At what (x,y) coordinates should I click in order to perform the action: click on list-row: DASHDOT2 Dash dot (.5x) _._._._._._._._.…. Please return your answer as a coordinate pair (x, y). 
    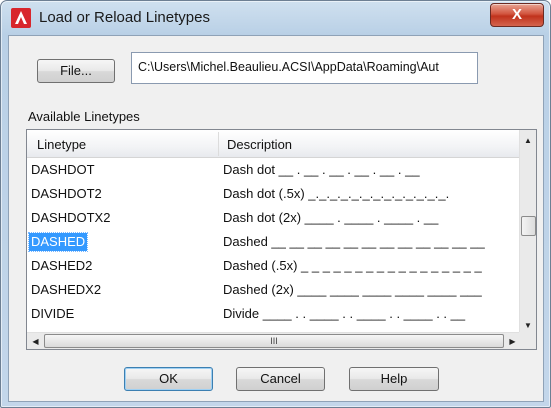
    Looking at the image, I should click on (274, 194).